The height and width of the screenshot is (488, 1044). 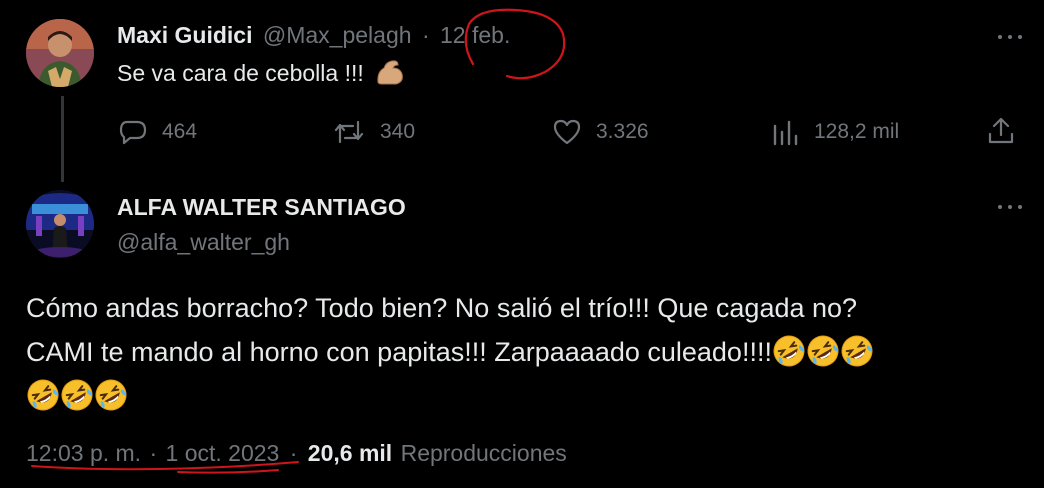 I want to click on reply-icon, so click(x=133, y=132).